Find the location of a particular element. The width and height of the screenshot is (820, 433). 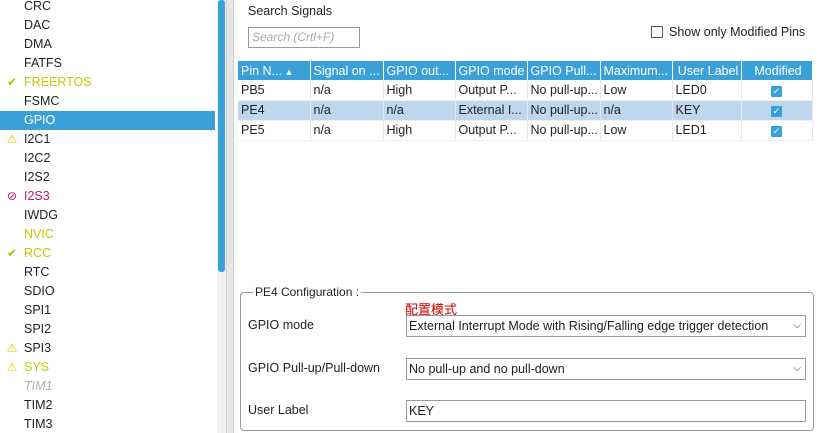

warning-icon: ⚠ is located at coordinates (12, 367).